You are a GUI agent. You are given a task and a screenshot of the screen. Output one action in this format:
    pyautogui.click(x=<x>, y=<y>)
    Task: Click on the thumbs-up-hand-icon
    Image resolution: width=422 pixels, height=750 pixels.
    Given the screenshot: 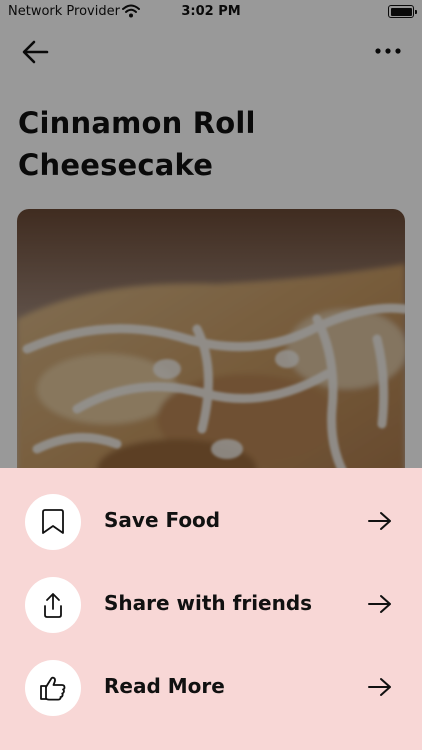 What is the action you would take?
    pyautogui.click(x=53, y=688)
    